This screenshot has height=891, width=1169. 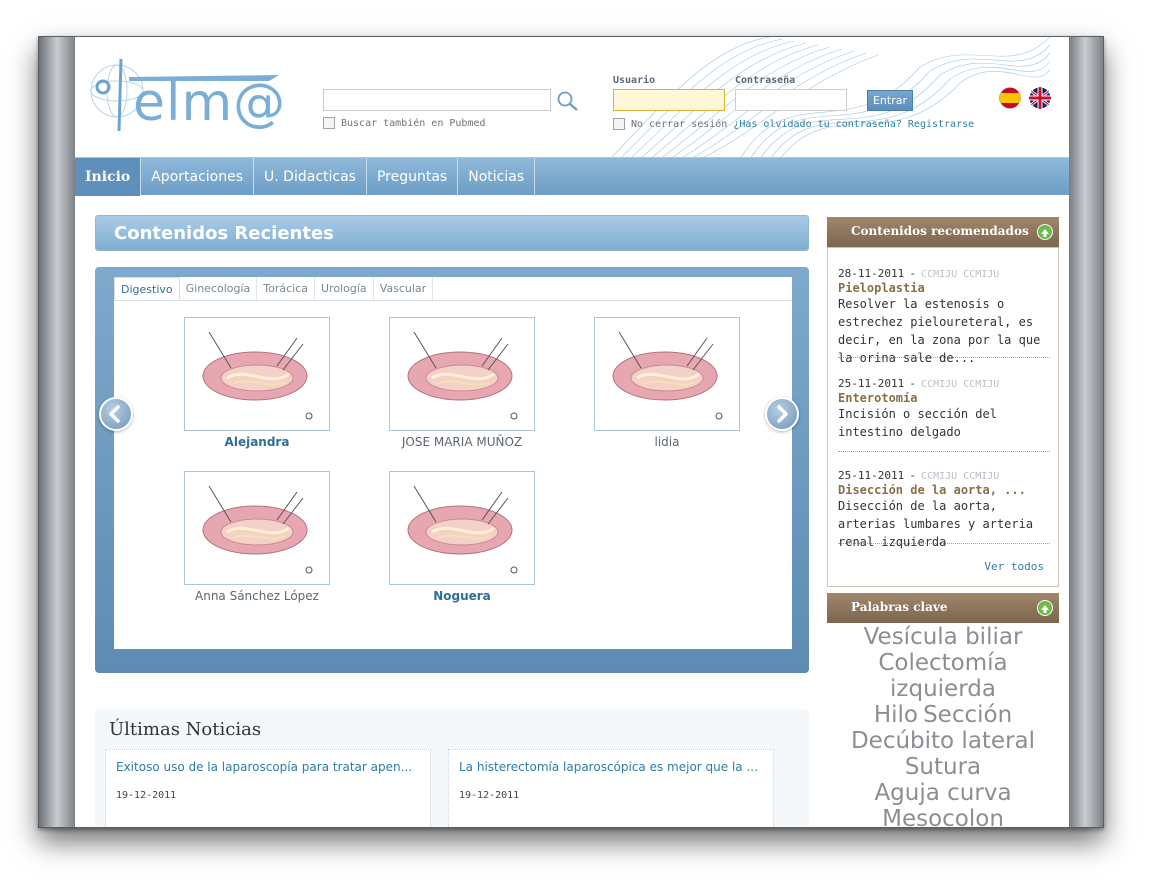 What do you see at coordinates (943, 741) in the screenshot?
I see `keyword-tag: Decúbito lateral` at bounding box center [943, 741].